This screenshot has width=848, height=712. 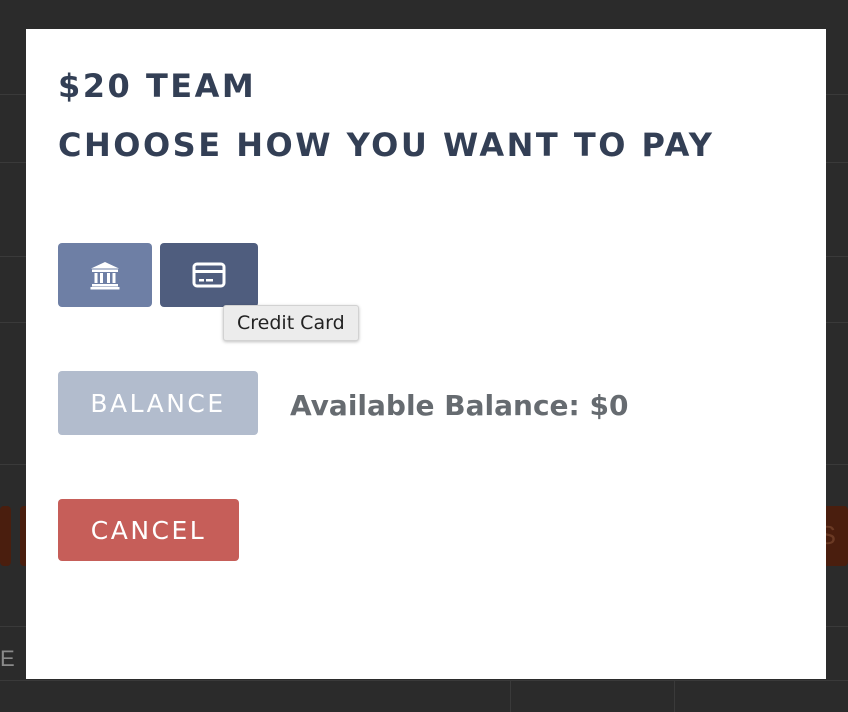 I want to click on credit-card-tooltip: Credit Card, so click(x=291, y=323).